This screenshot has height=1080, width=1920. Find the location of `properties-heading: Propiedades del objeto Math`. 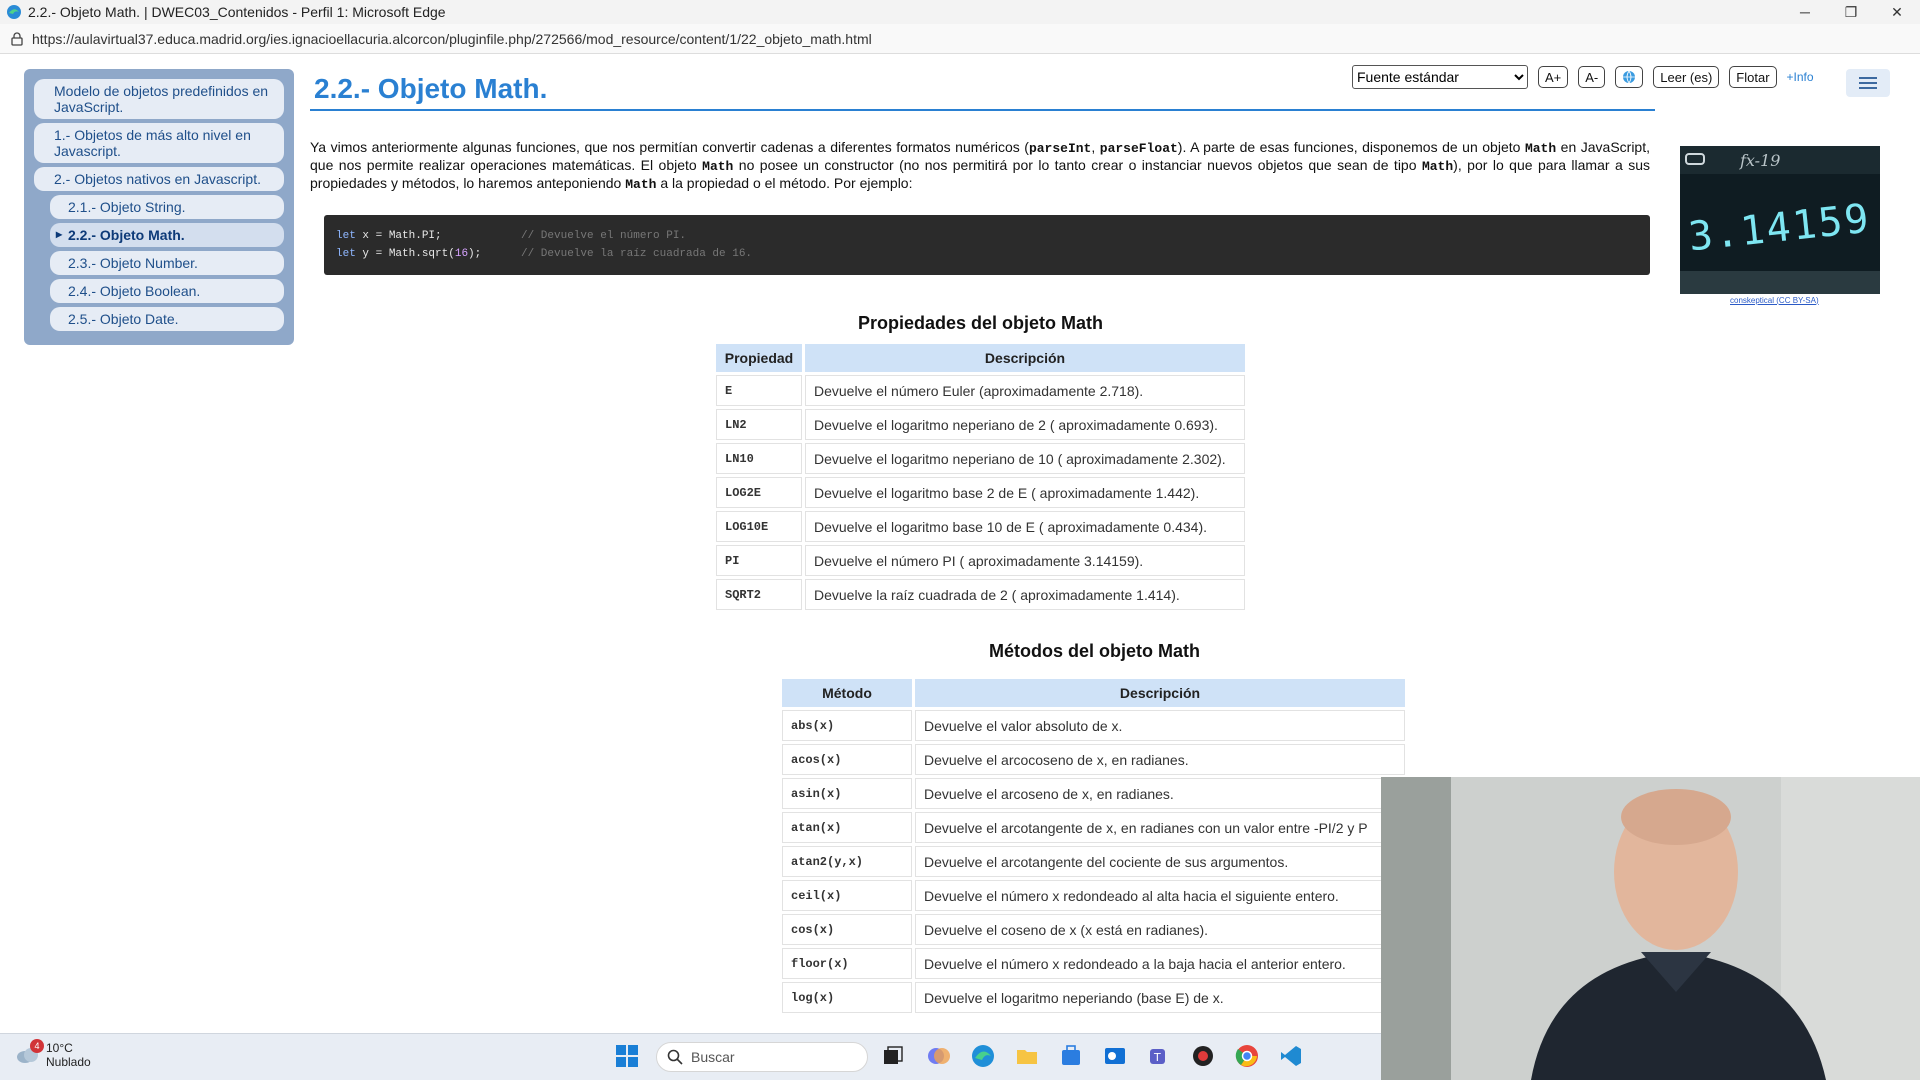

properties-heading: Propiedades del objeto Math is located at coordinates (981, 323).